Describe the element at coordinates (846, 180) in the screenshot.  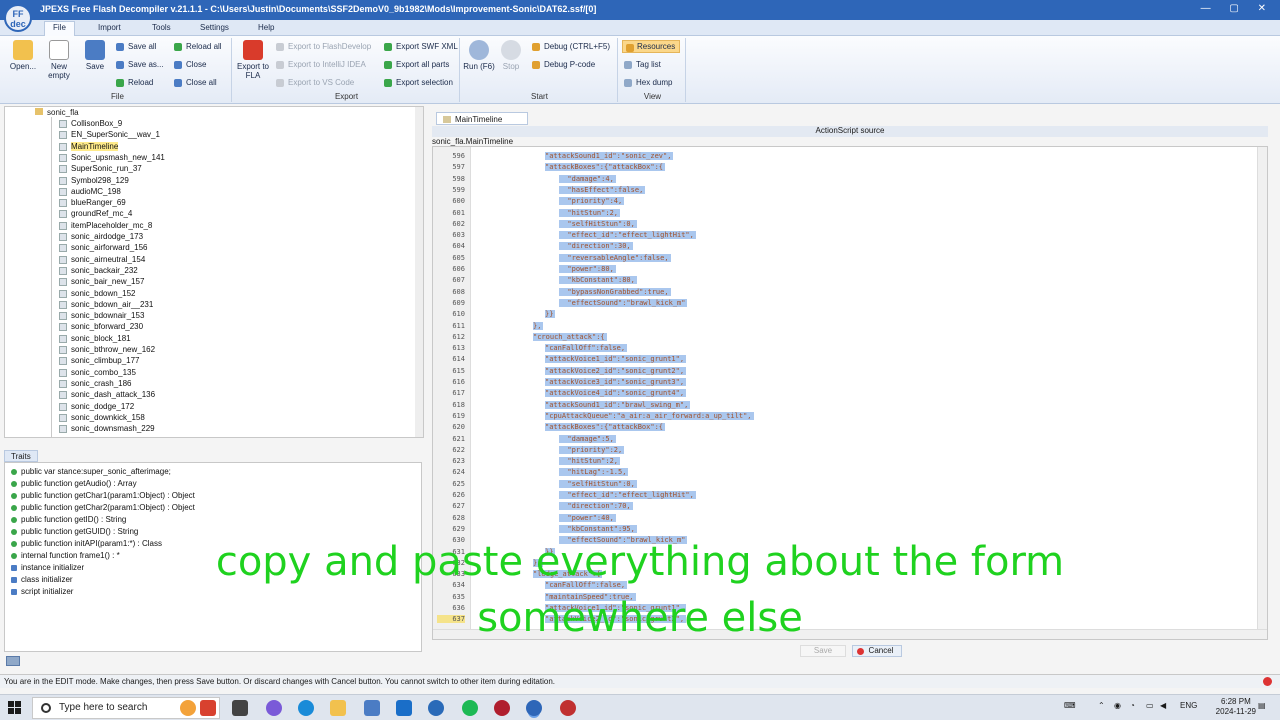
I see `code-line: 598 "damage":4,` at that location.